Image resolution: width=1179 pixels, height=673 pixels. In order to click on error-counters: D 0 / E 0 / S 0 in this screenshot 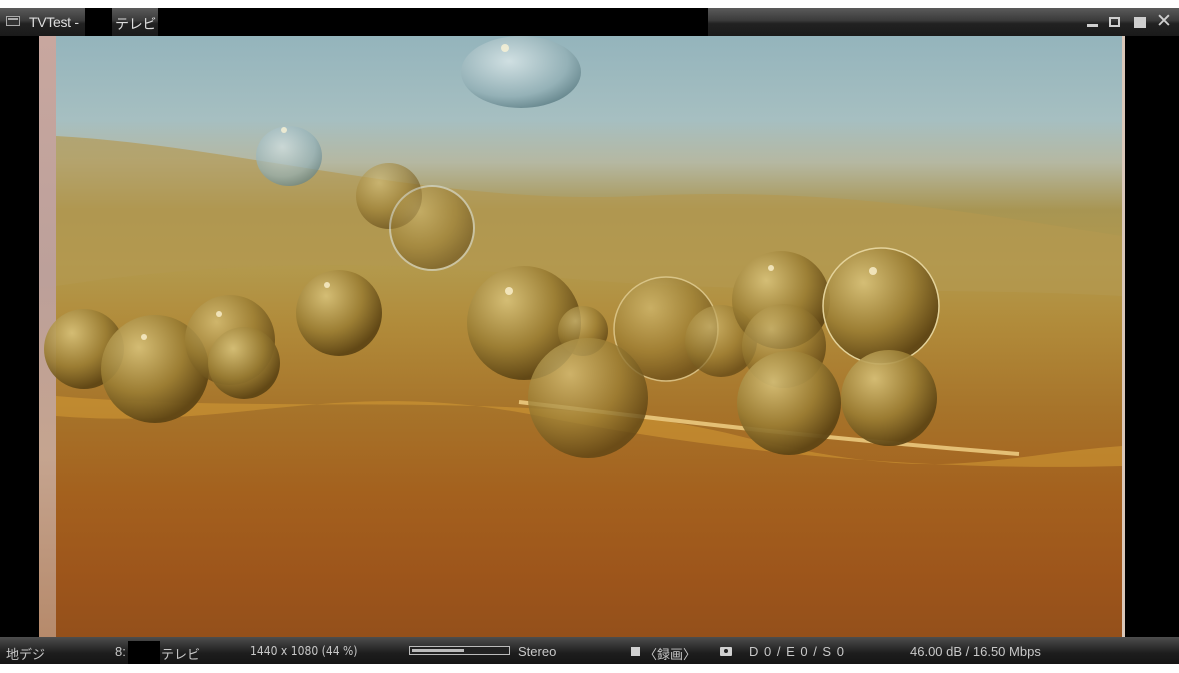, I will do `click(797, 651)`.